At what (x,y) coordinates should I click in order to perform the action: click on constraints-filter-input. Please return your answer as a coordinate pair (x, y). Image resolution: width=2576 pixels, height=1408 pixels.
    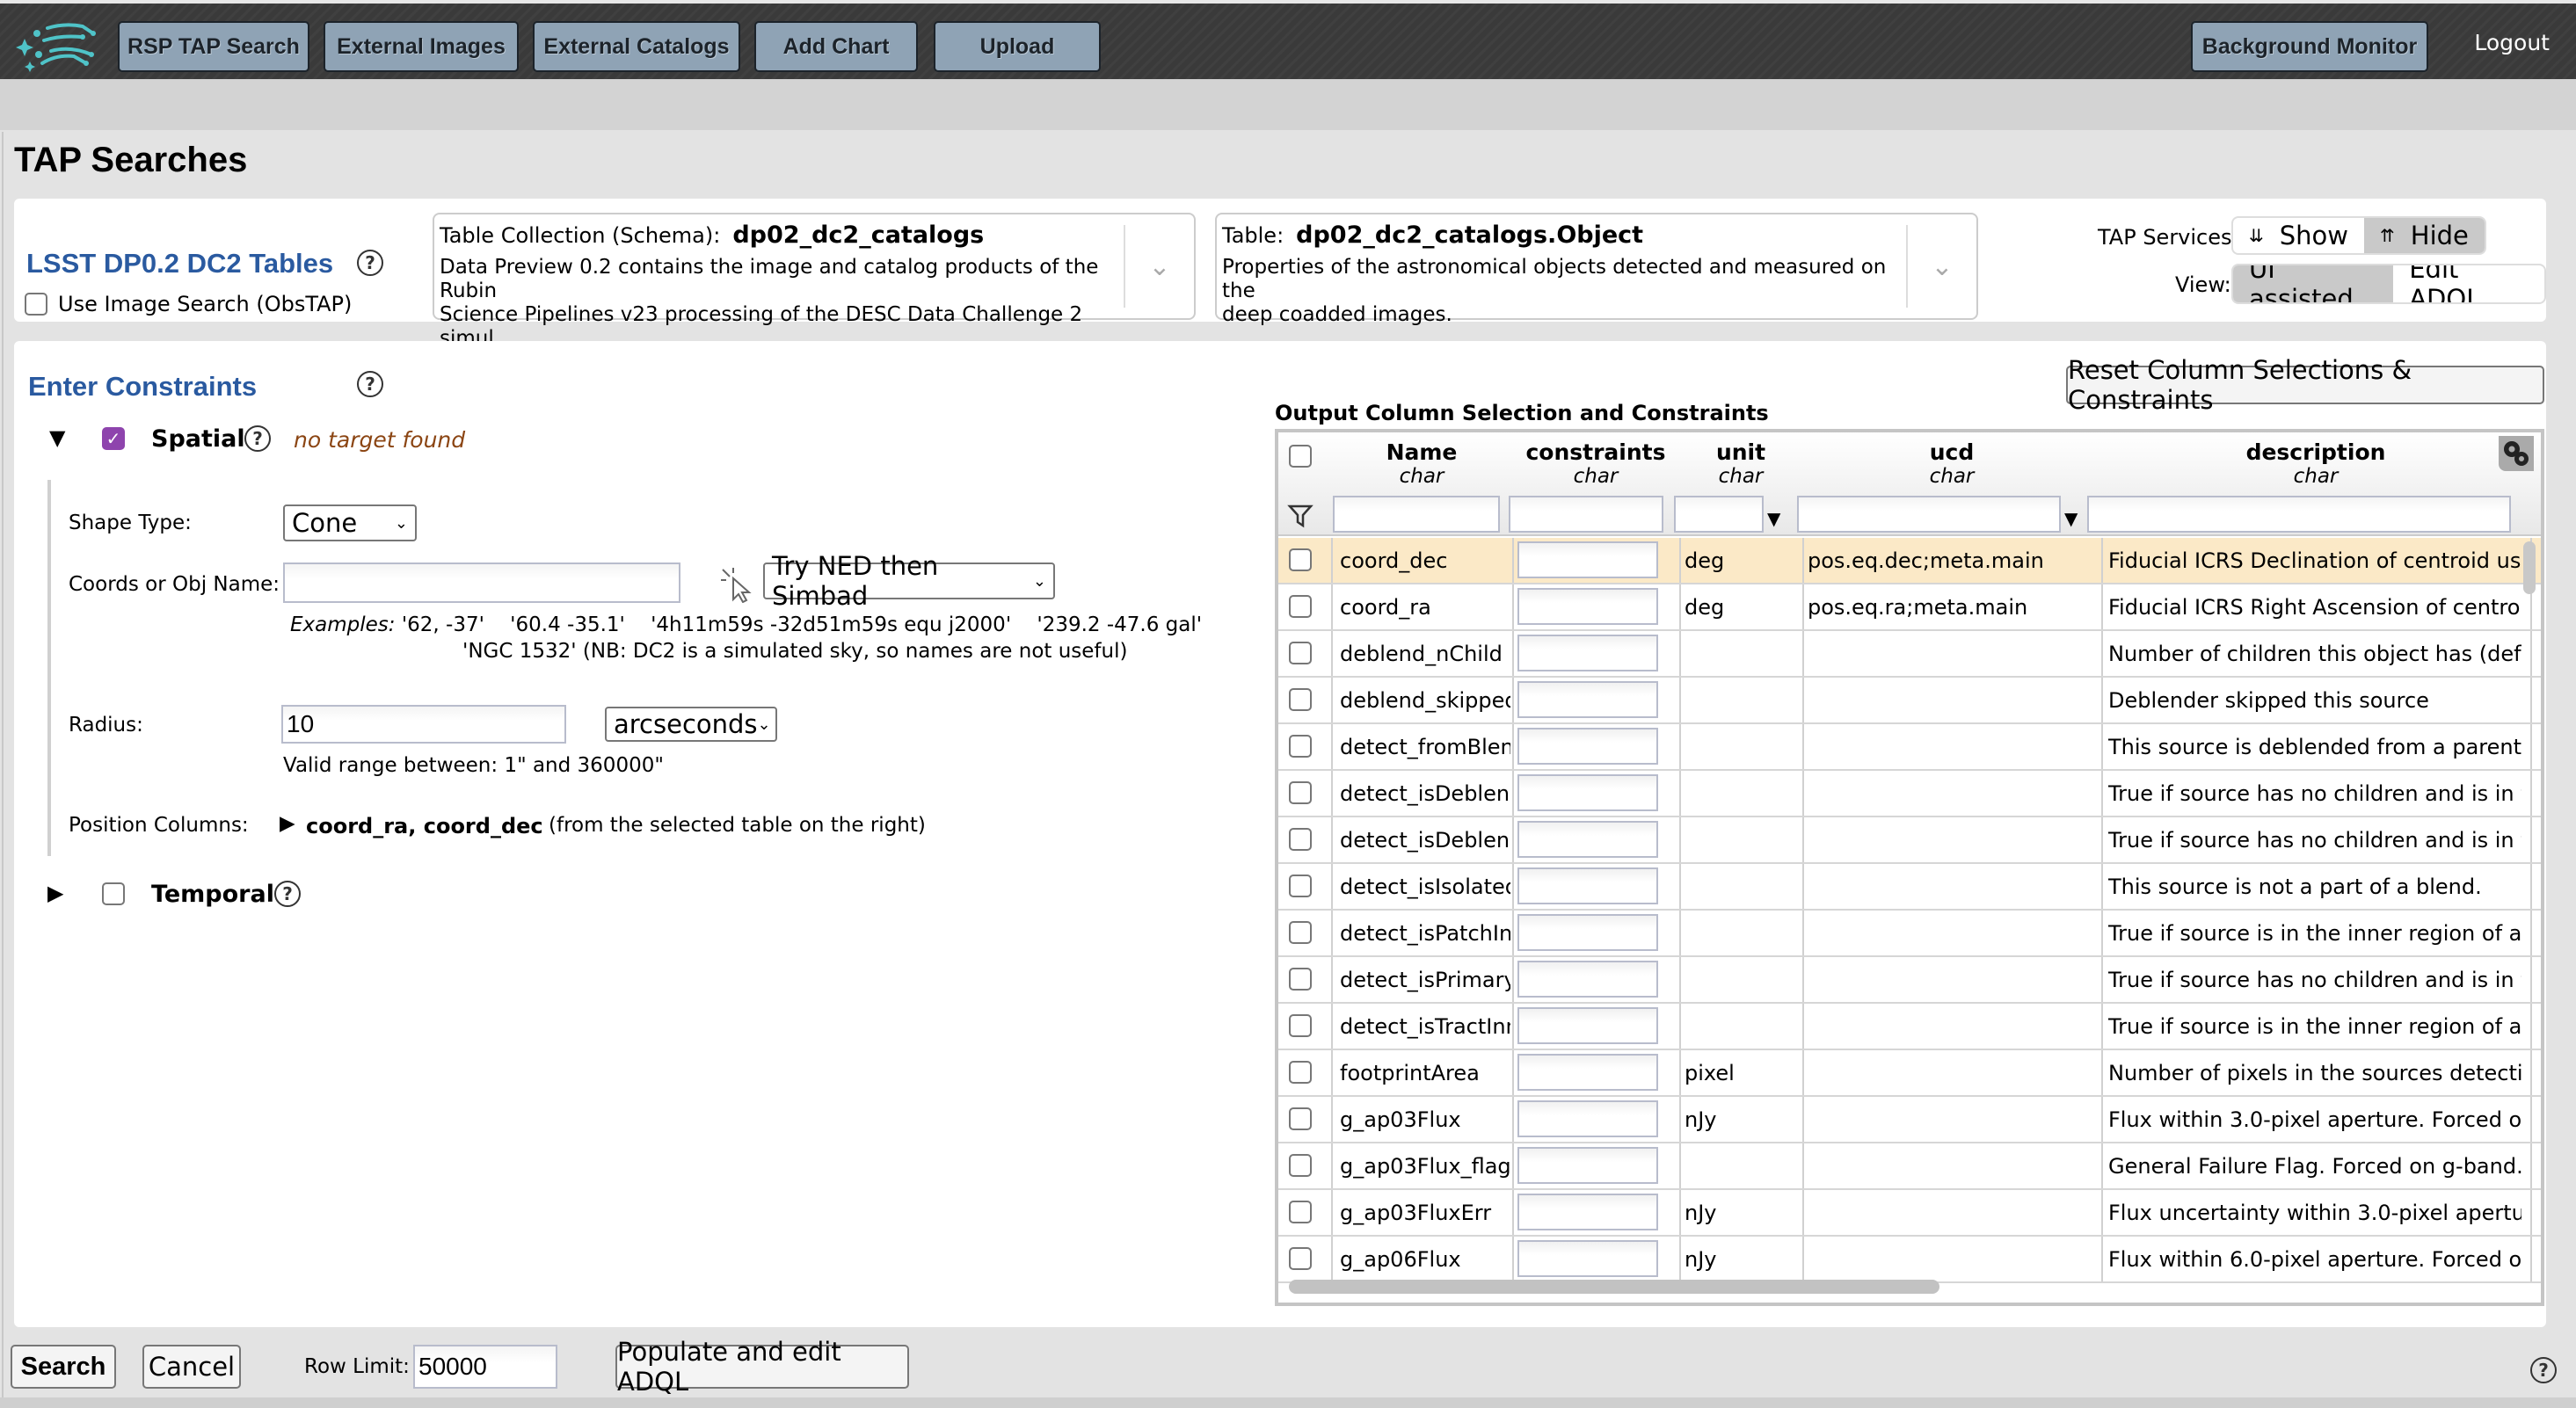
    Looking at the image, I should click on (1586, 514).